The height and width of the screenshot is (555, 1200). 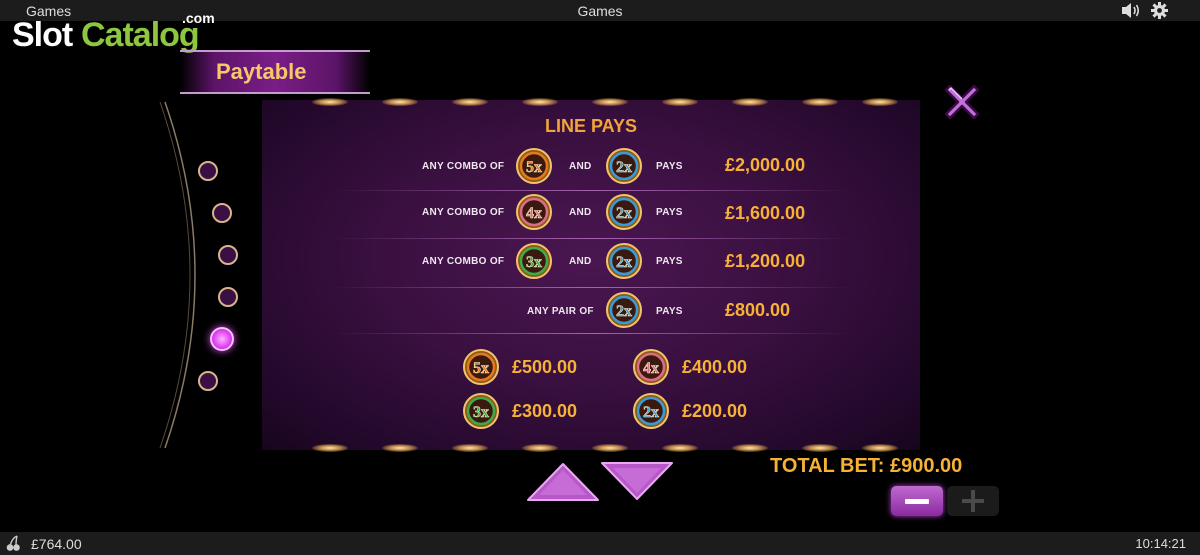 What do you see at coordinates (177, 275) in the screenshot?
I see `rail-curve` at bounding box center [177, 275].